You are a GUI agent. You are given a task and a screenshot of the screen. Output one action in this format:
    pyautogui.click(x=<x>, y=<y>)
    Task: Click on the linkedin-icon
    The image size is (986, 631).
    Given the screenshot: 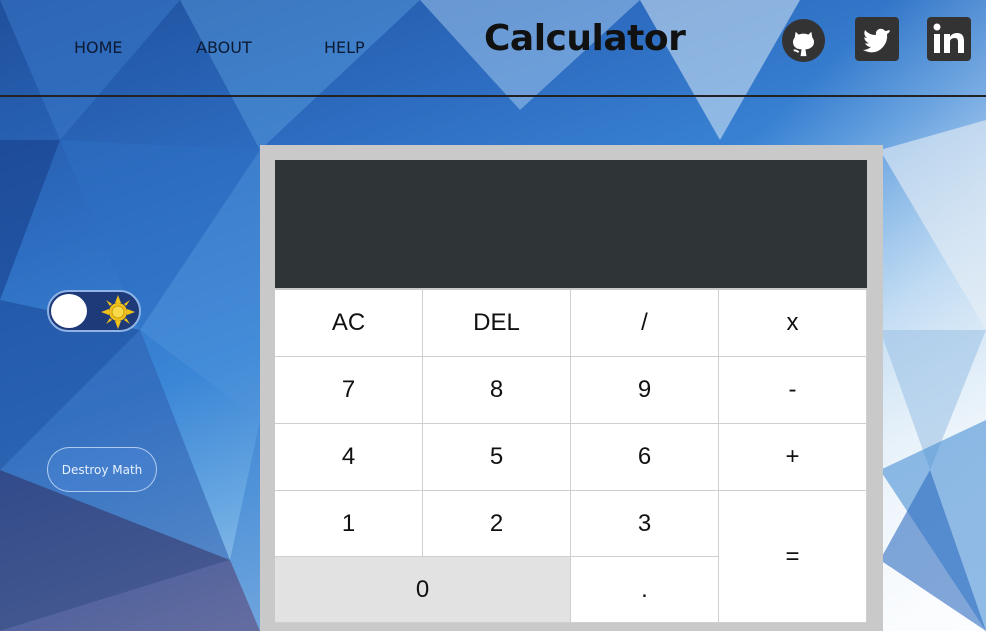 What is the action you would take?
    pyautogui.click(x=949, y=39)
    